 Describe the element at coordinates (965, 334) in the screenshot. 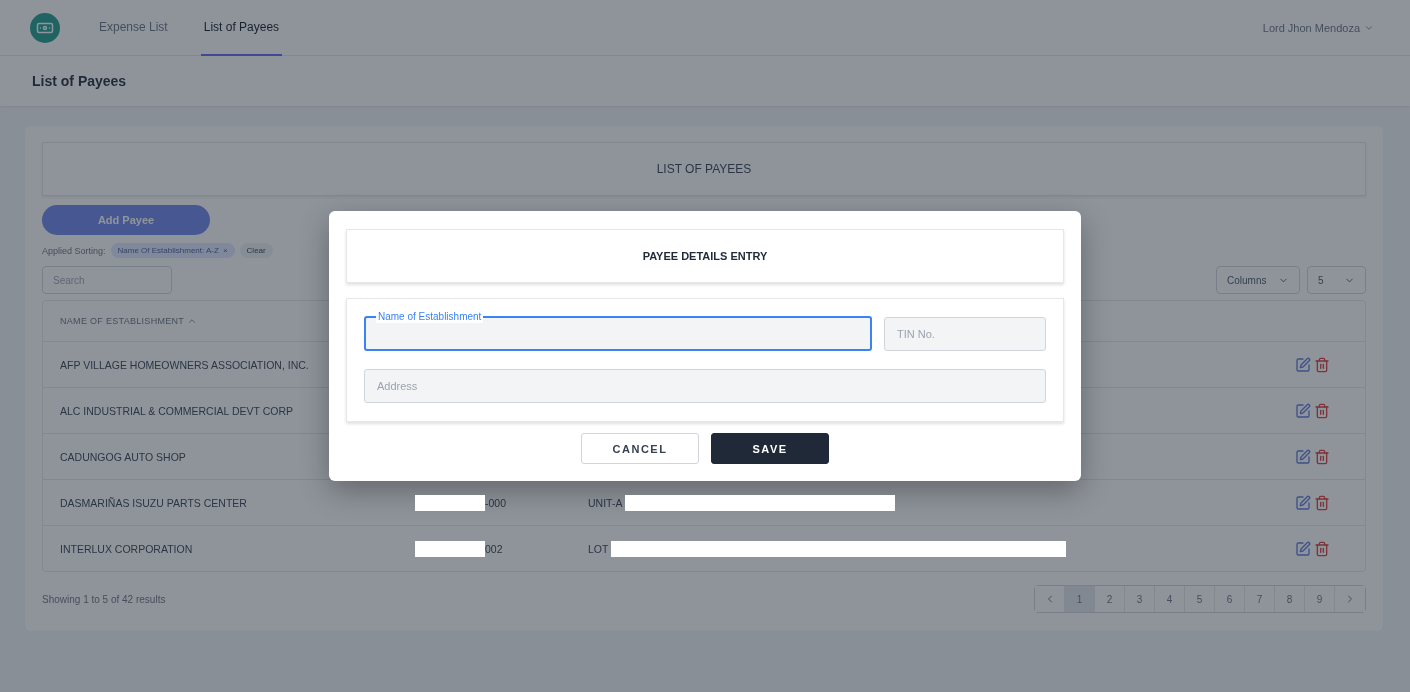

I see `input-field: TIN No.` at that location.